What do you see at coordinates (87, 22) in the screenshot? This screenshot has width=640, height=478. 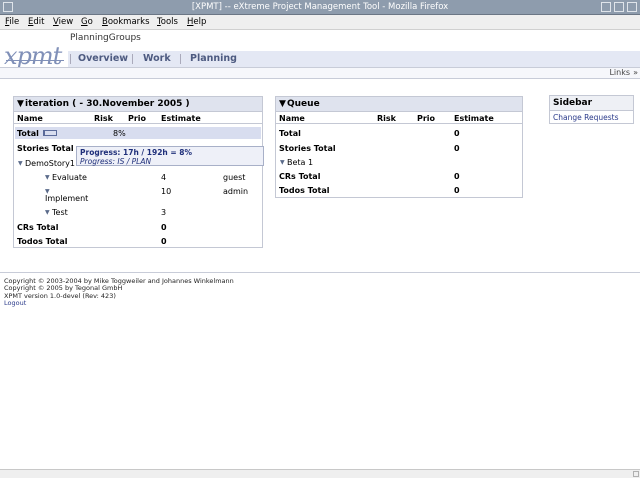 I see `menu-go: Go` at bounding box center [87, 22].